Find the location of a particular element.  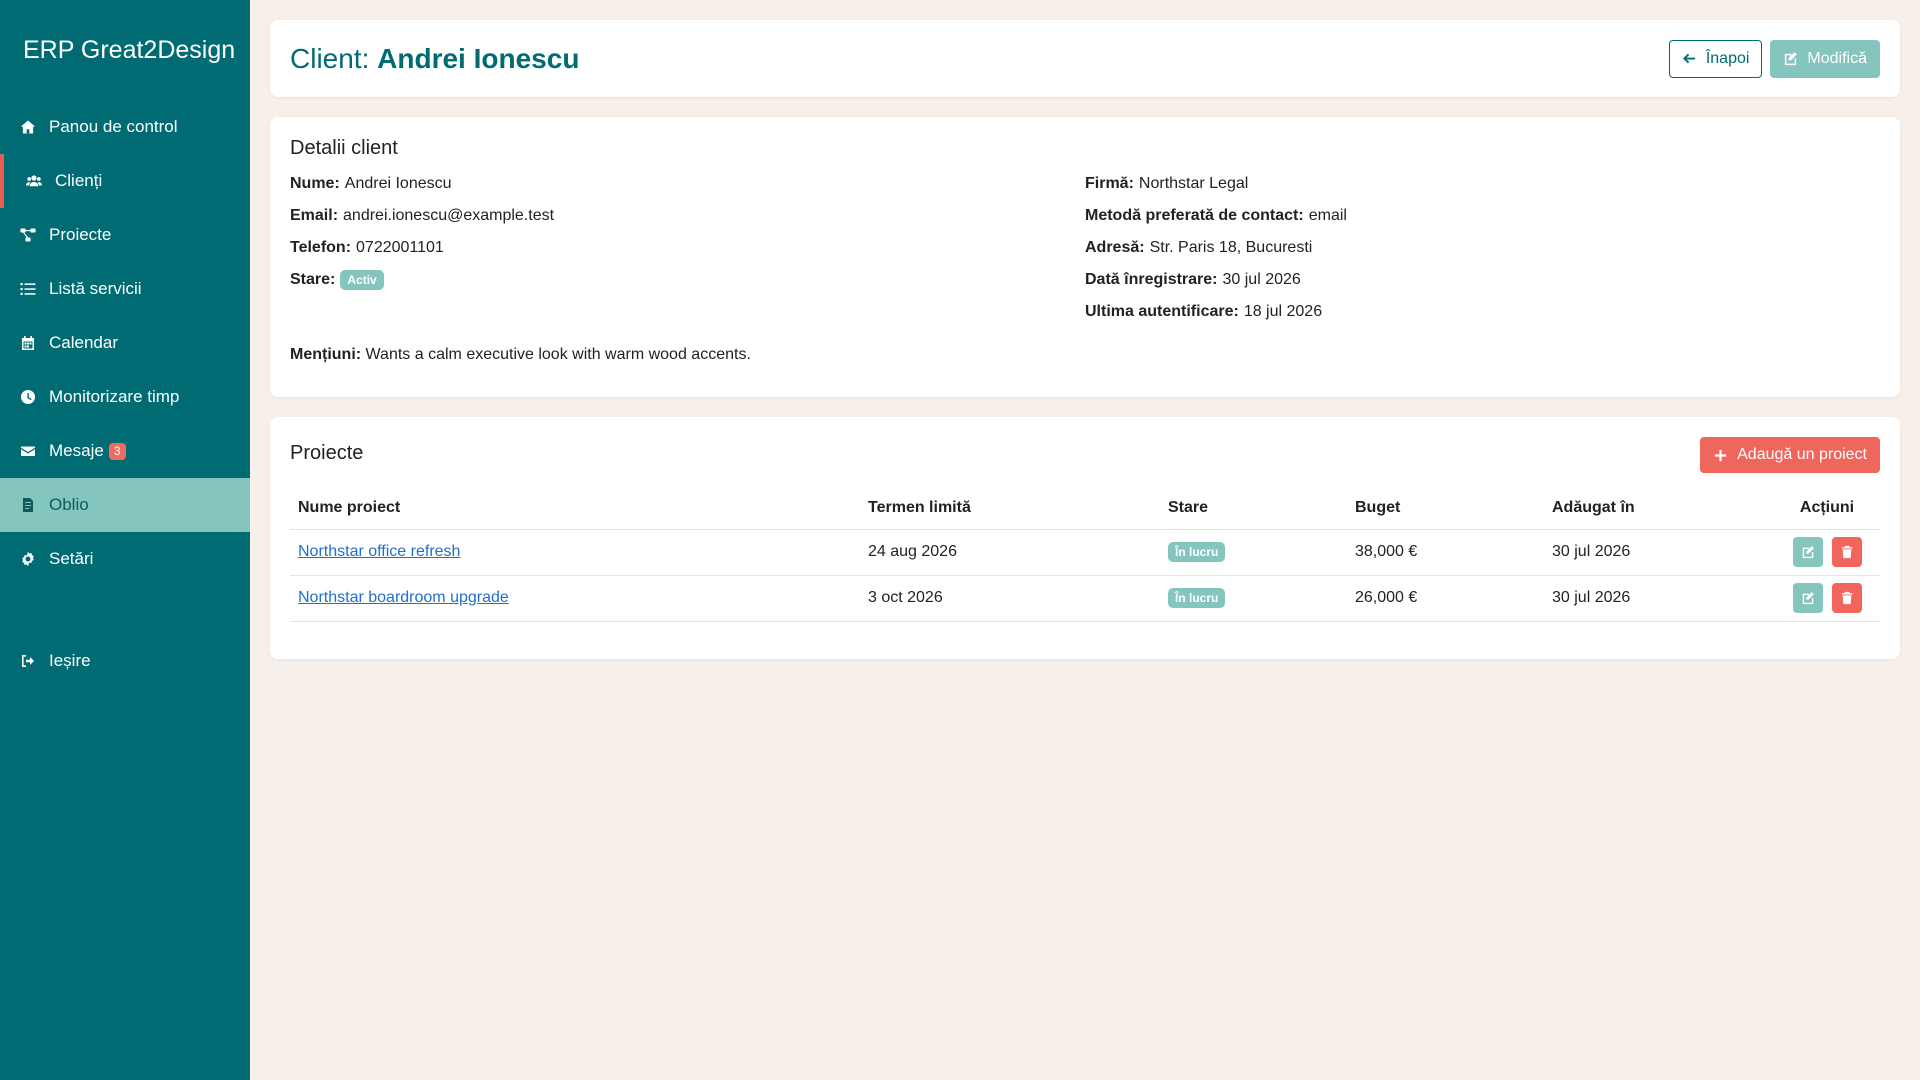

sidebar-item-label: Setări is located at coordinates (71, 558).